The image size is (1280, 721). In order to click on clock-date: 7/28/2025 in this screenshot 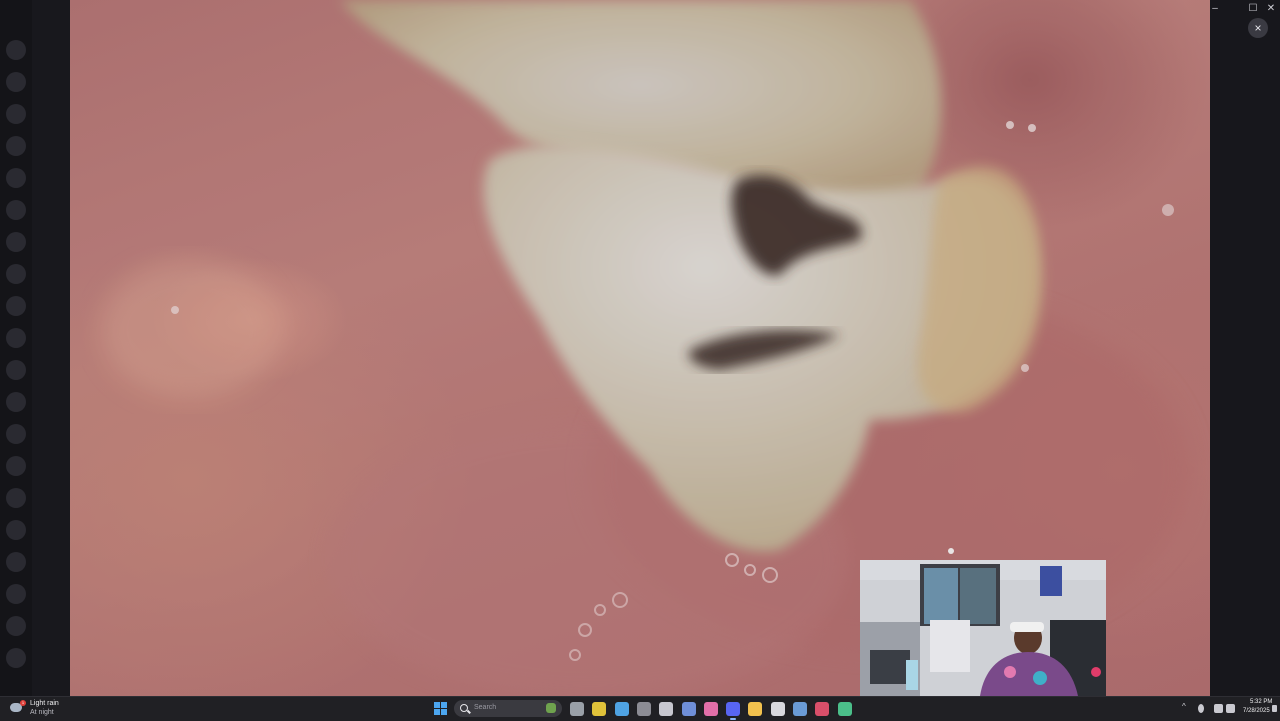, I will do `click(1256, 711)`.